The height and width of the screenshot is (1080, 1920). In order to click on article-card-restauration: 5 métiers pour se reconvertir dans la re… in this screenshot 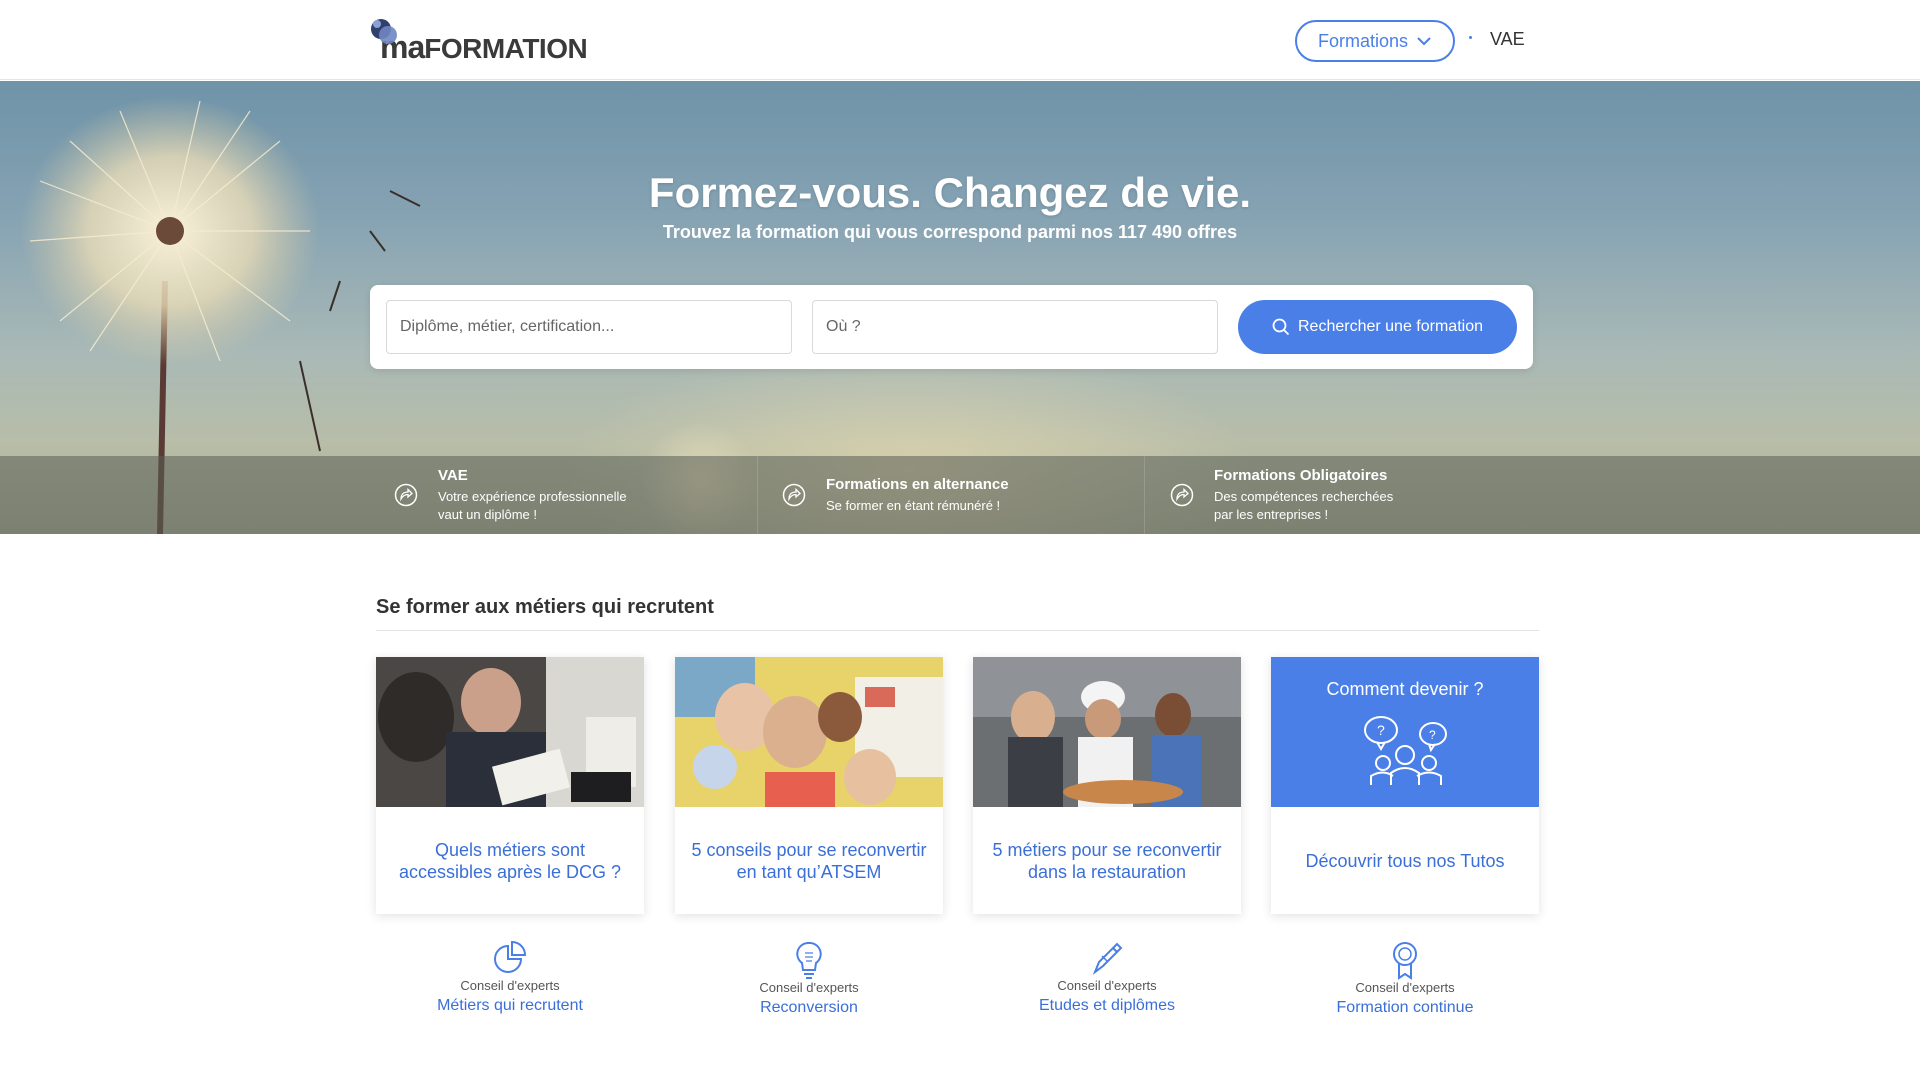, I will do `click(1107, 785)`.